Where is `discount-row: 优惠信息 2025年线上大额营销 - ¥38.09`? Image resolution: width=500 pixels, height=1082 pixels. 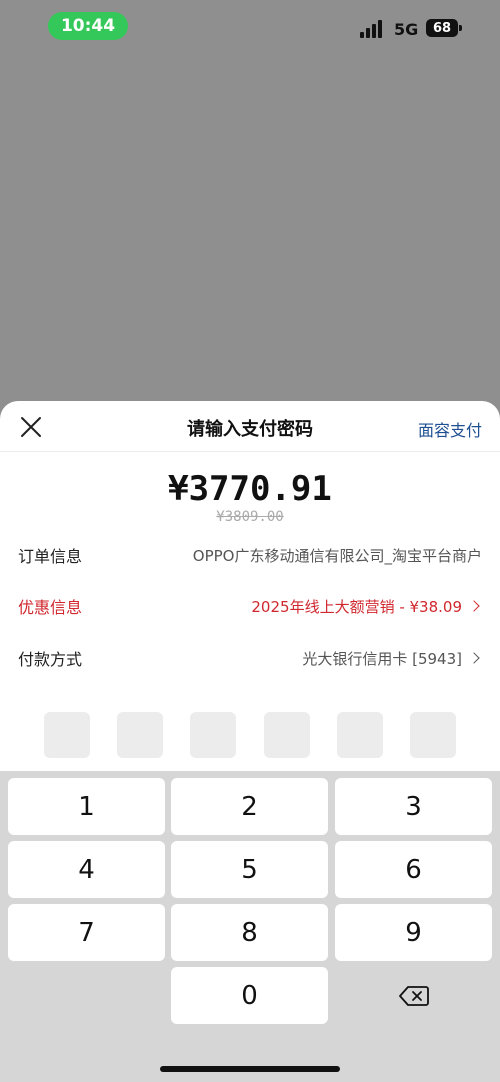 discount-row: 优惠信息 2025年线上大额营销 - ¥38.09 is located at coordinates (250, 606).